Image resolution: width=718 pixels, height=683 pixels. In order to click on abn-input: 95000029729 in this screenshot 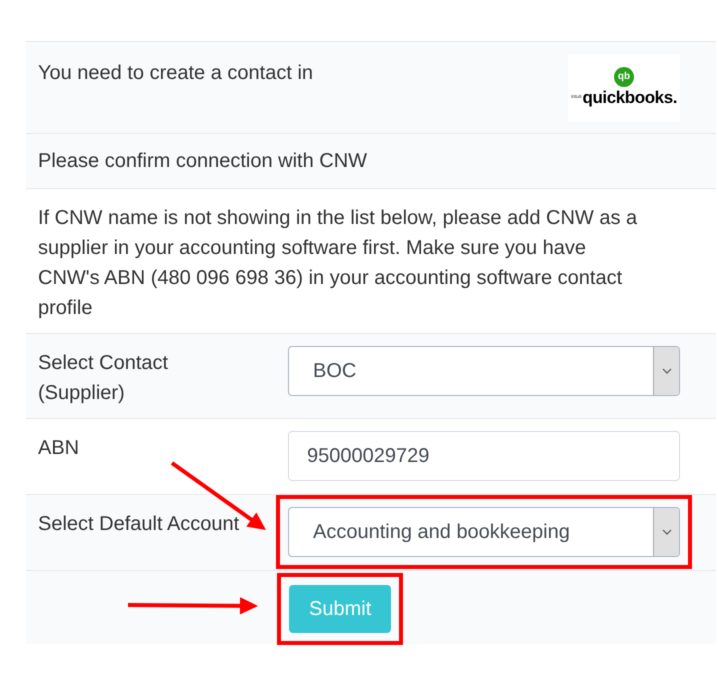, I will do `click(484, 456)`.